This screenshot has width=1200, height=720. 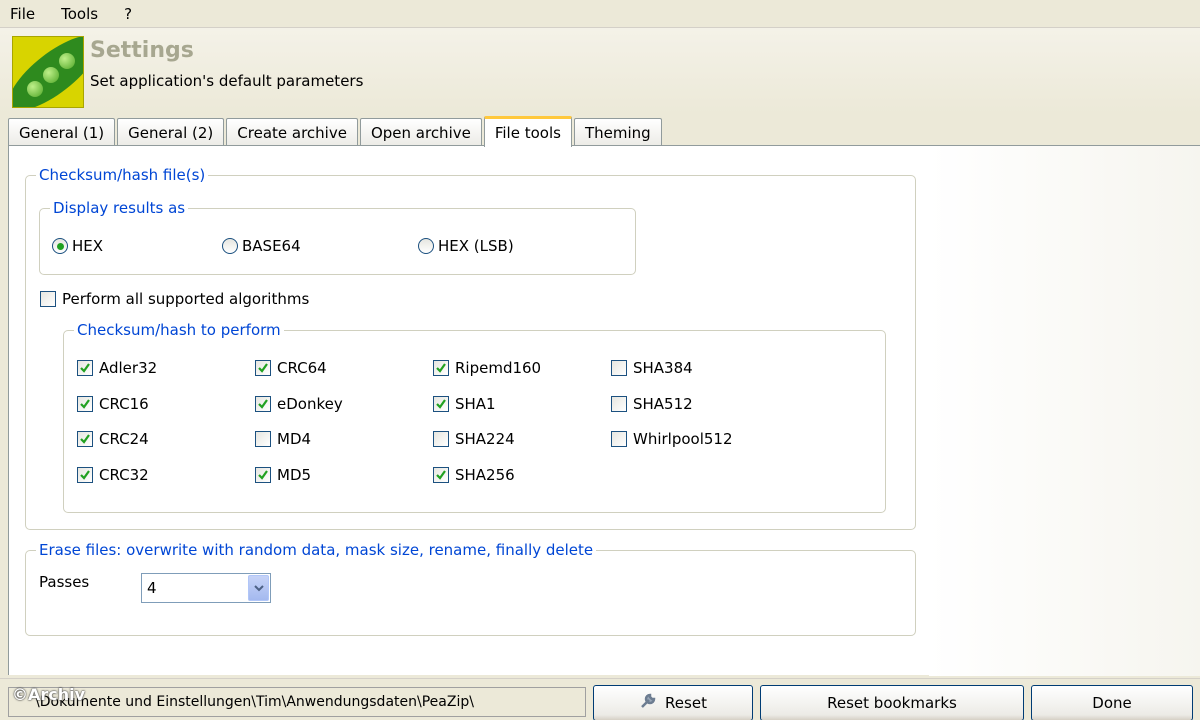 I want to click on wrench-icon, so click(x=648, y=703).